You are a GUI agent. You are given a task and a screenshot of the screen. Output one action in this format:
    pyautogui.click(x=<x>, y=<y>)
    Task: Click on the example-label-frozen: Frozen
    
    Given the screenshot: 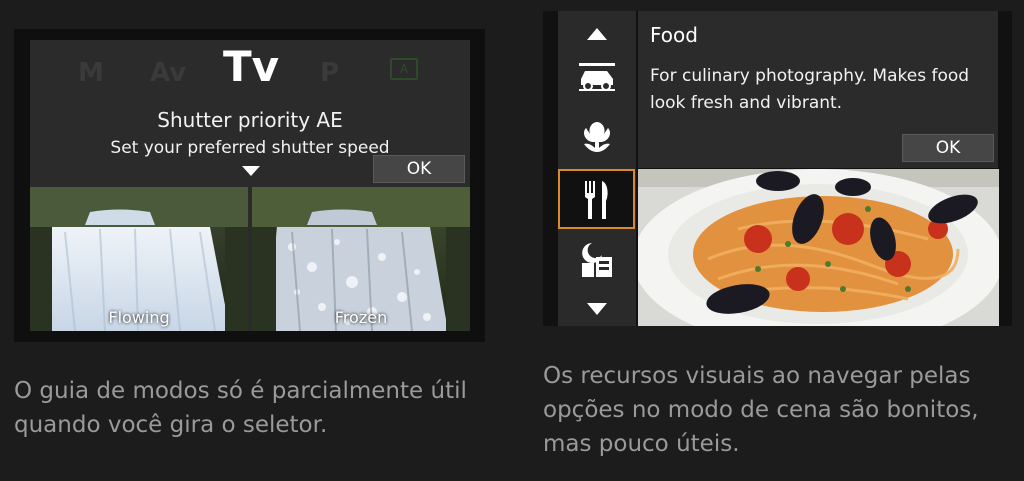 What is the action you would take?
    pyautogui.click(x=361, y=317)
    